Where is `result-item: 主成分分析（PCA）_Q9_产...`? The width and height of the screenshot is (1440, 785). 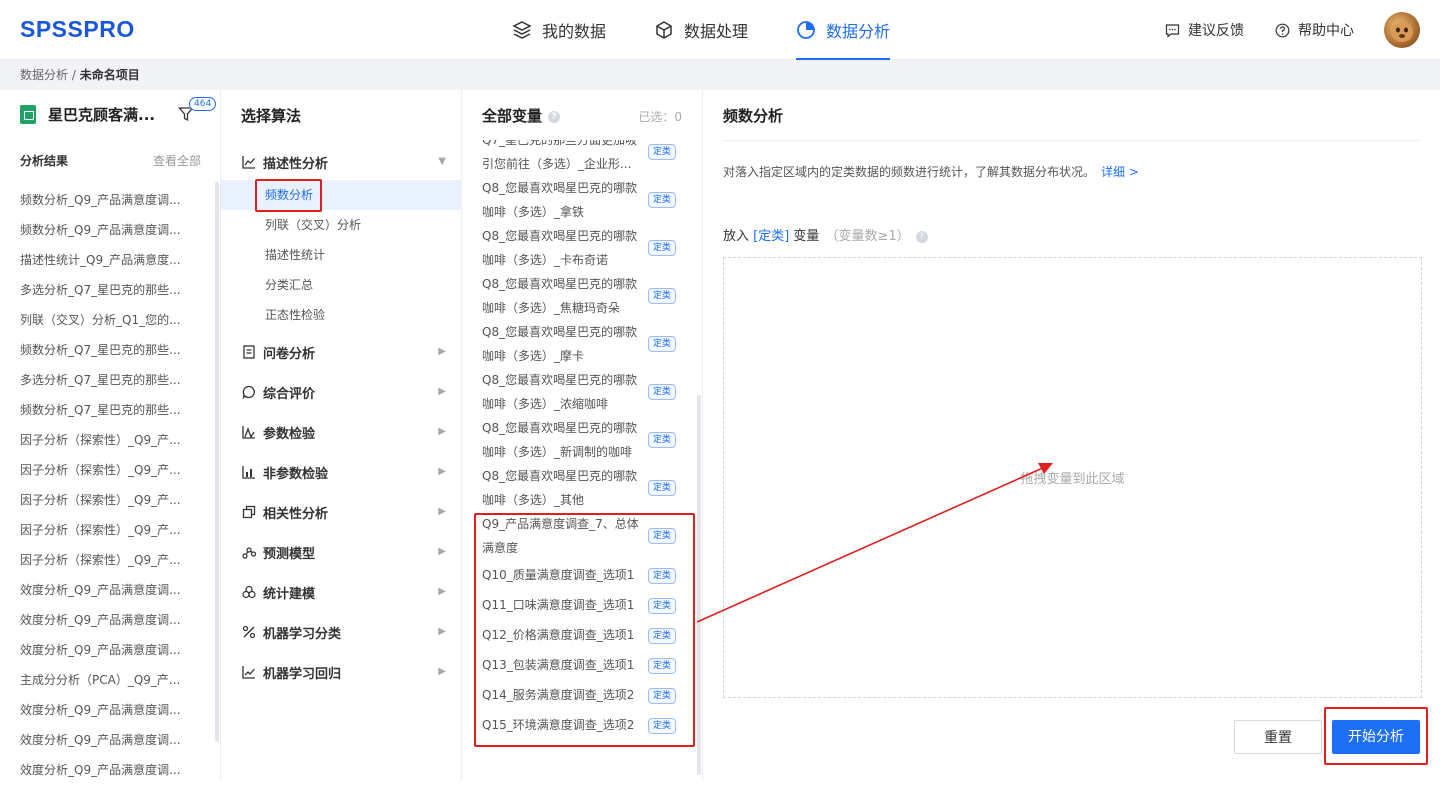 result-item: 主成分分析（PCA）_Q9_产... is located at coordinates (107, 680).